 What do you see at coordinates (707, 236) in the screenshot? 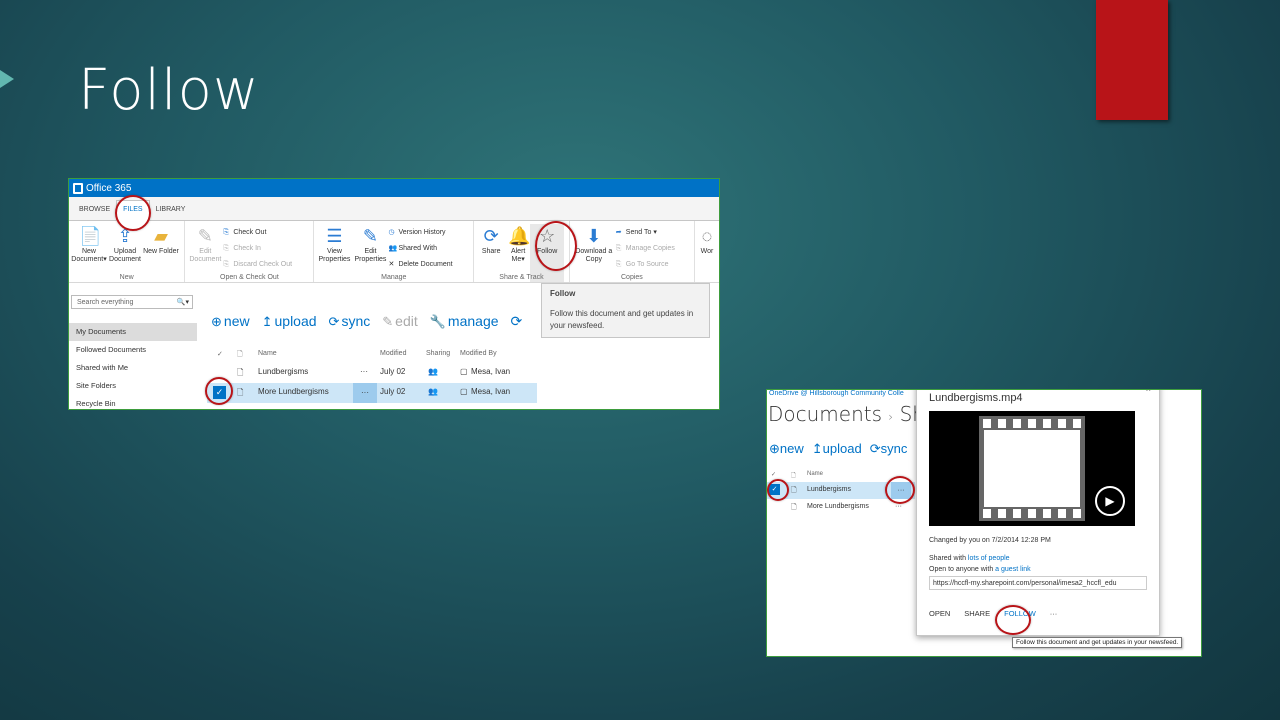
I see `workflow-icon: ◌` at bounding box center [707, 236].